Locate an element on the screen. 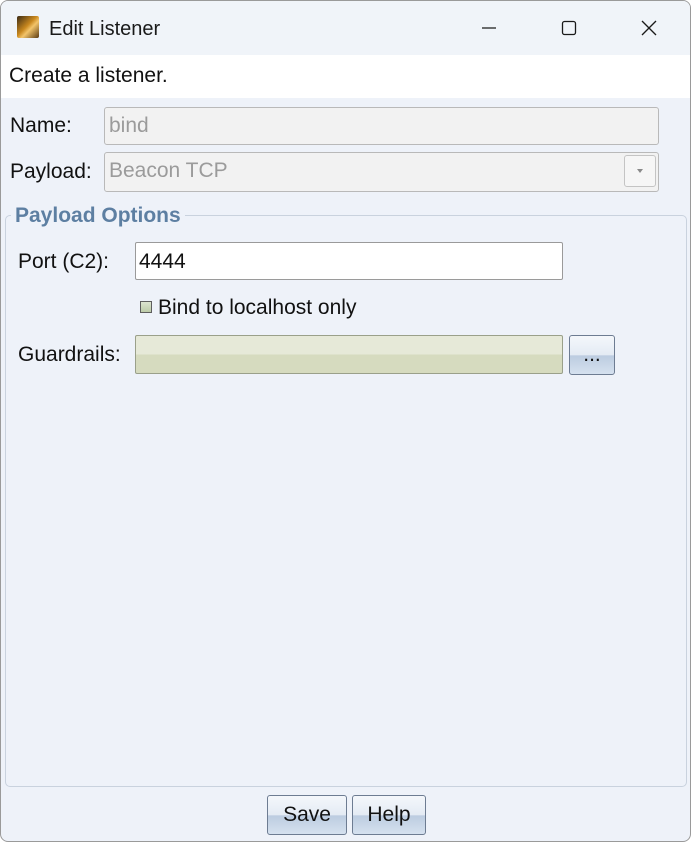 Image resolution: width=691 pixels, height=842 pixels. guardrails-field is located at coordinates (349, 354).